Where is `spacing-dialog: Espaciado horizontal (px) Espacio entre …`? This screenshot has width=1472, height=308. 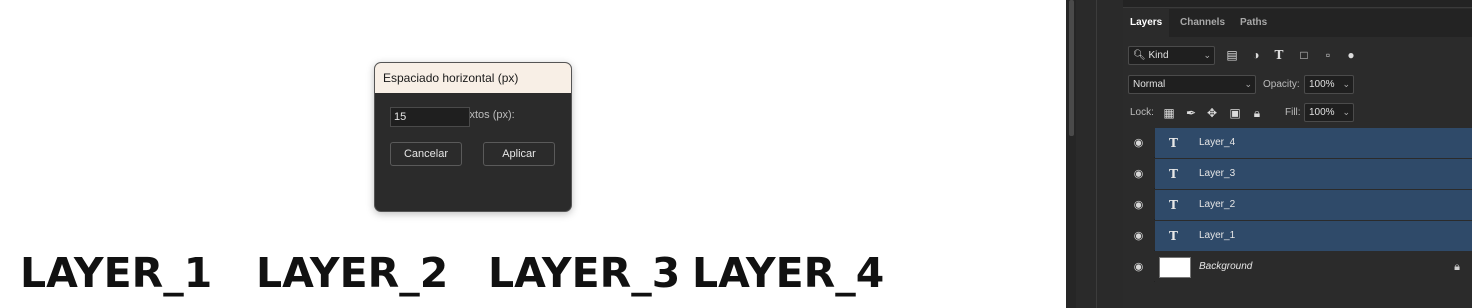 spacing-dialog: Espaciado horizontal (px) Espacio entre … is located at coordinates (473, 137).